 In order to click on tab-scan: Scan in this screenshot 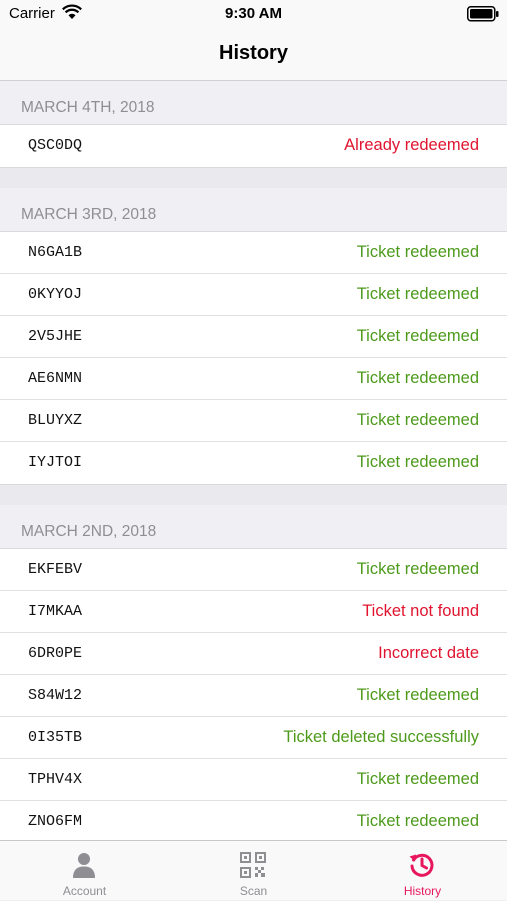, I will do `click(253, 871)`.